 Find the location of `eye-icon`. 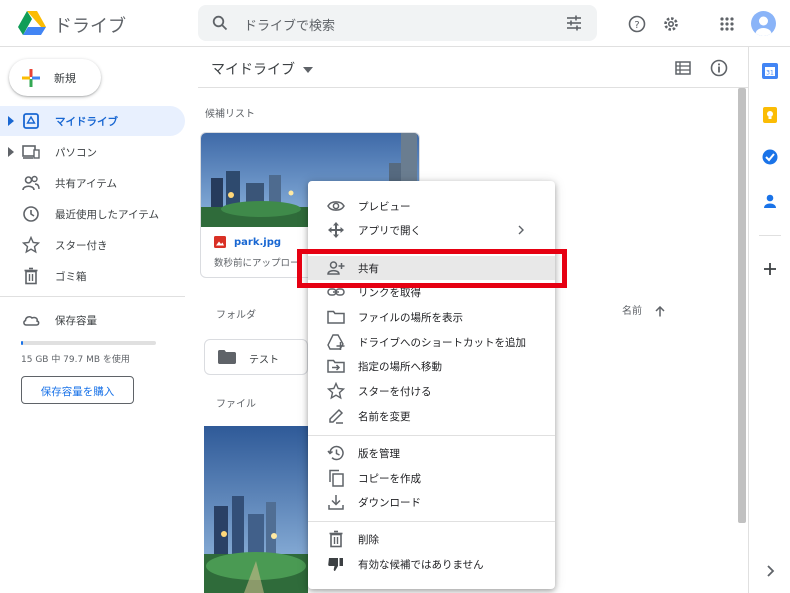

eye-icon is located at coordinates (336, 206).